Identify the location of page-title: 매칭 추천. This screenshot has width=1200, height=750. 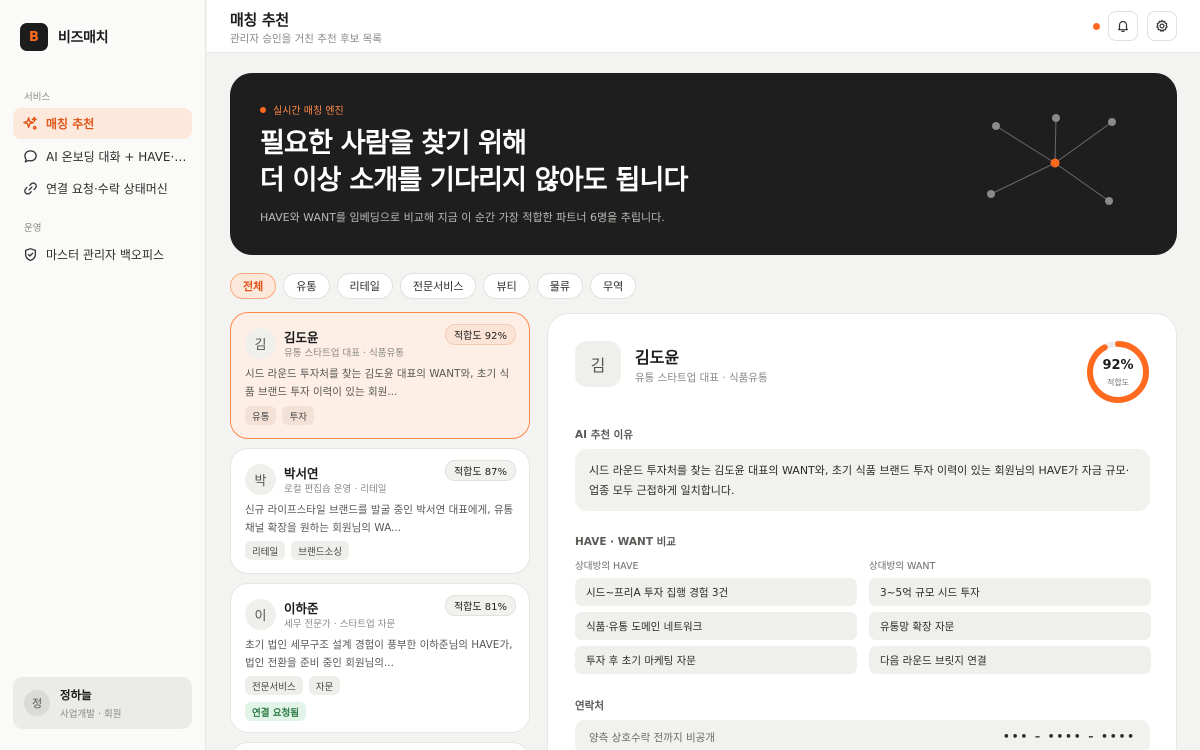
(259, 20).